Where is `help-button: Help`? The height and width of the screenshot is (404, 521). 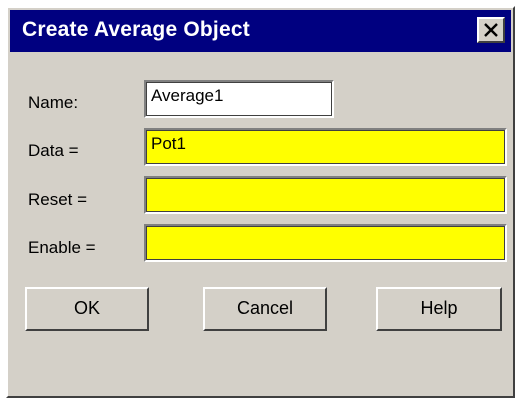 help-button: Help is located at coordinates (439, 309).